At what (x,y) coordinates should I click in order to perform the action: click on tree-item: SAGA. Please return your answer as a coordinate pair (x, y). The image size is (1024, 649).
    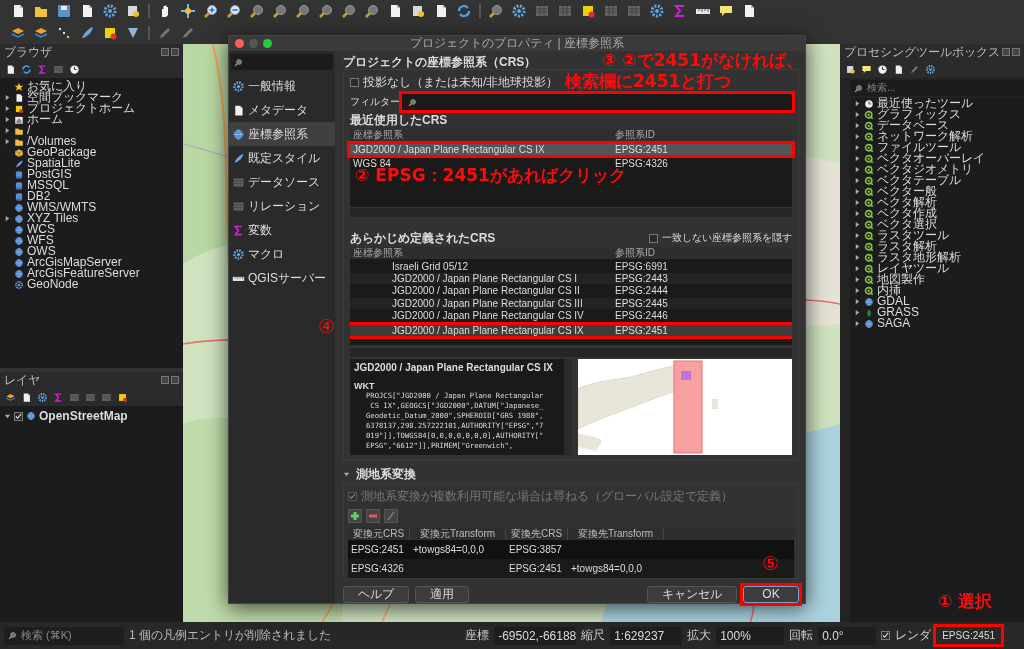
    Looking at the image, I should click on (894, 323).